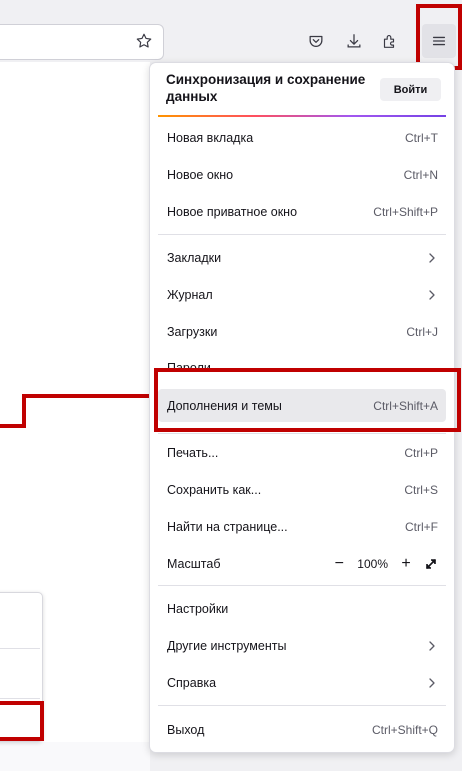  What do you see at coordinates (194, 257) in the screenshot?
I see `menu-item-label: Закладки` at bounding box center [194, 257].